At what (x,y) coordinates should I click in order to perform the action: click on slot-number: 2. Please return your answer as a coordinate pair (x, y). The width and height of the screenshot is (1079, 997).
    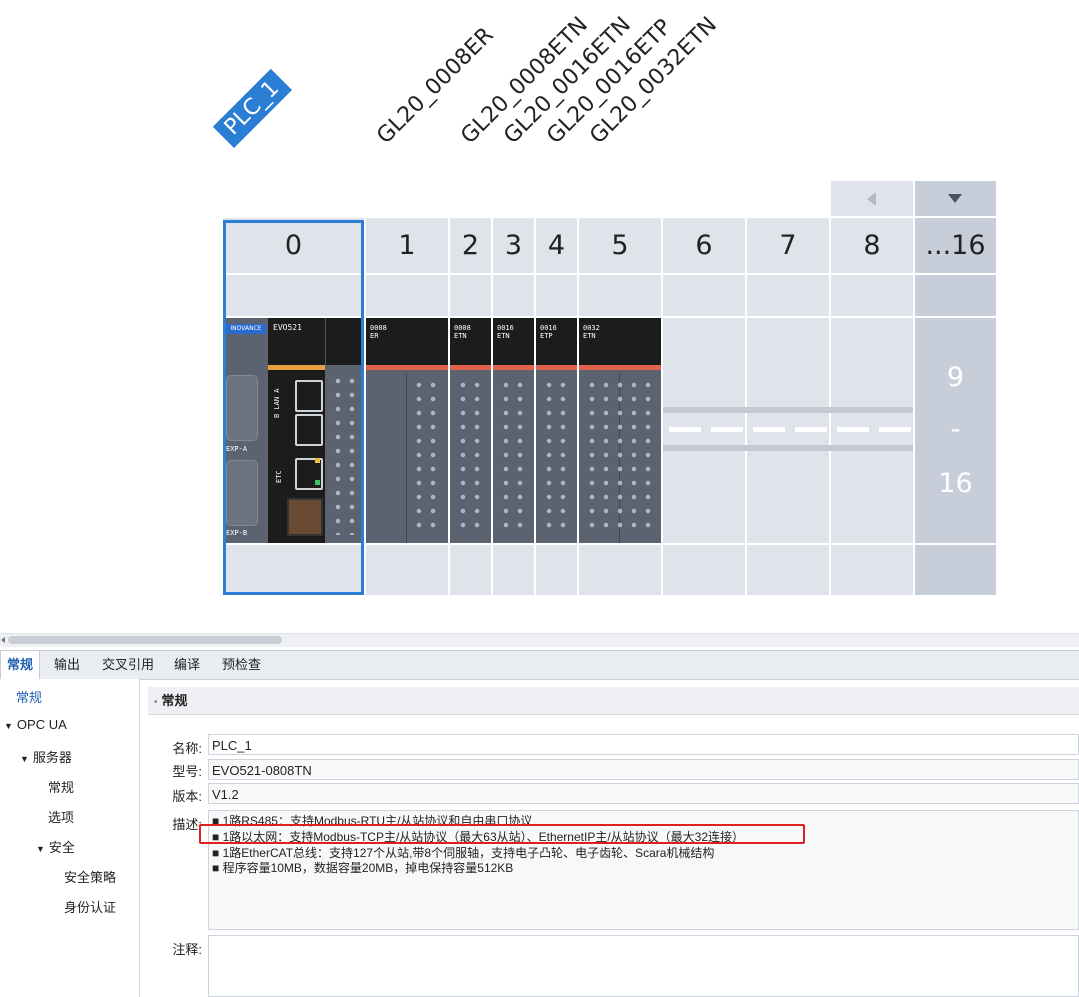
    Looking at the image, I should click on (470, 245).